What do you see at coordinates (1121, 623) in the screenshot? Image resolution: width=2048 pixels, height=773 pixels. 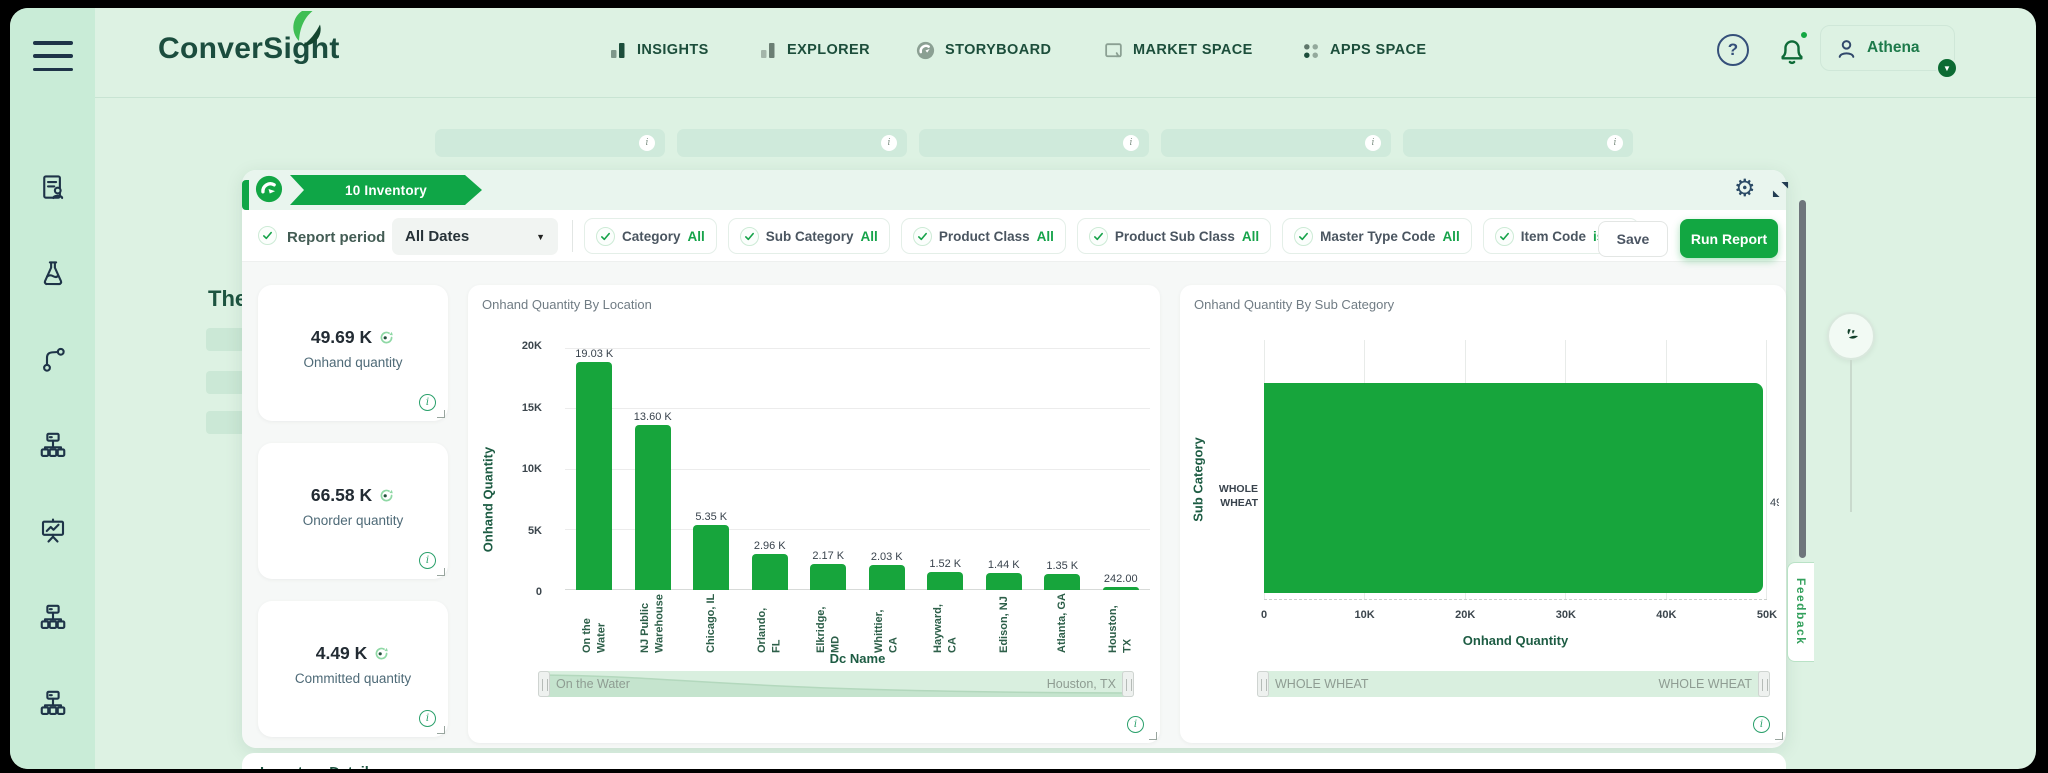 I see `x-label-slot: Houston, TX` at bounding box center [1121, 623].